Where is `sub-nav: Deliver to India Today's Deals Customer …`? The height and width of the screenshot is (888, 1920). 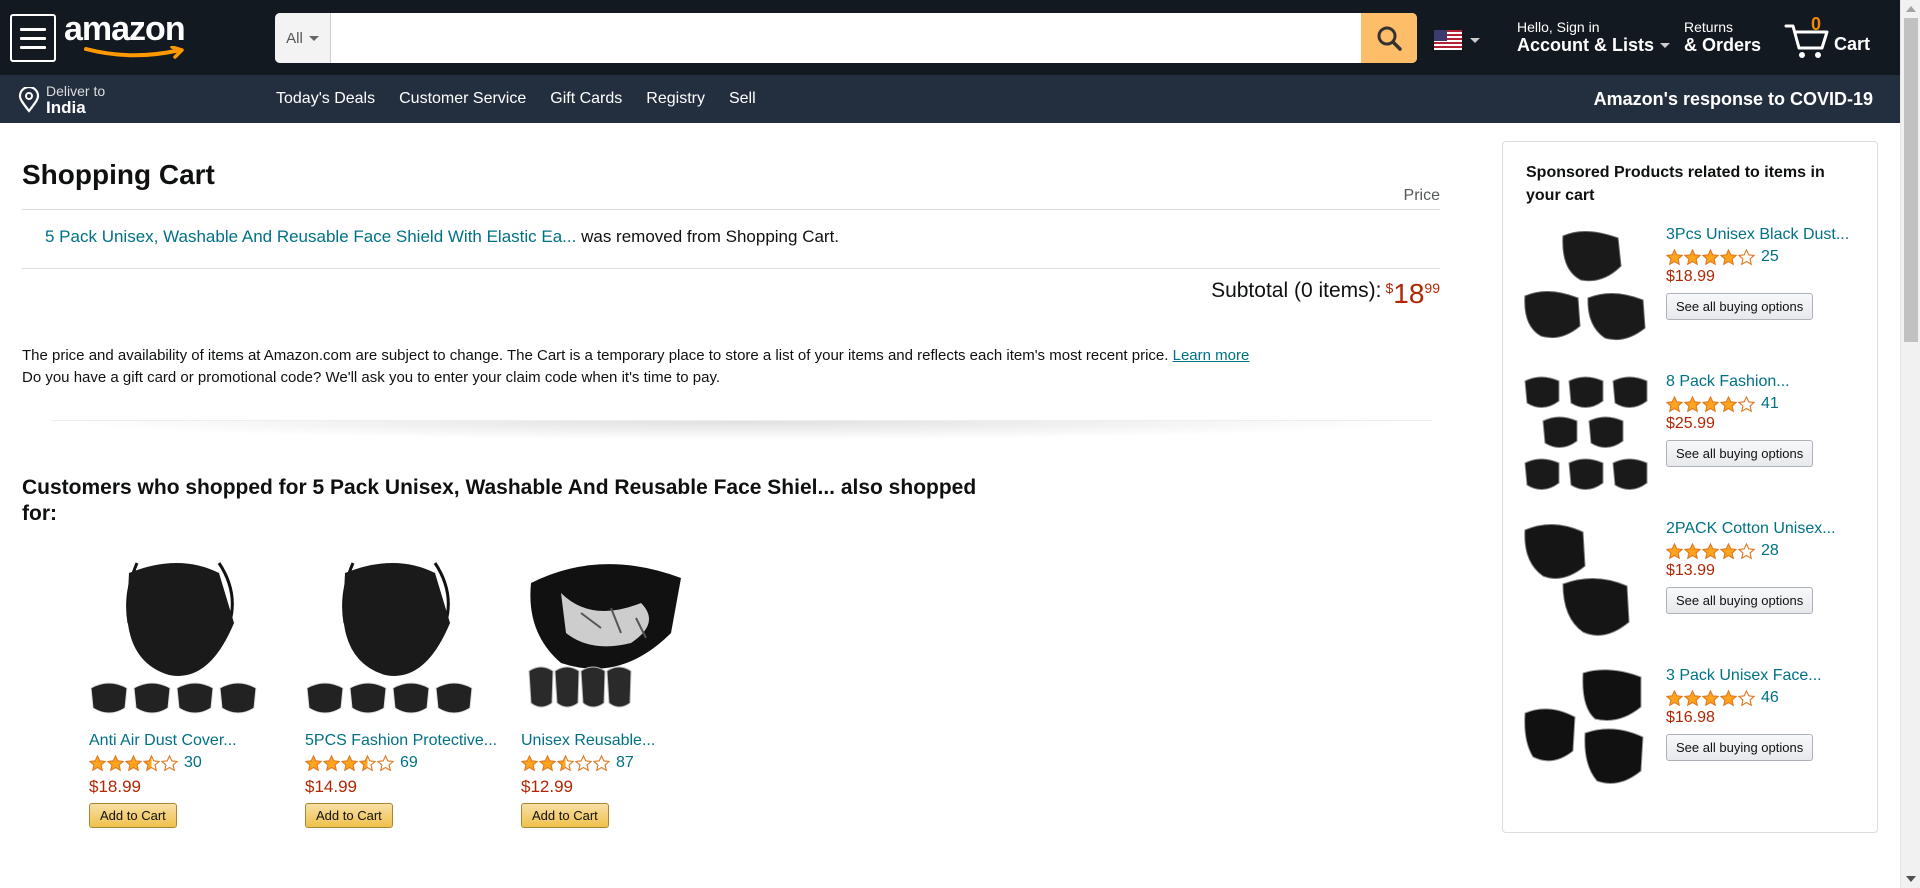 sub-nav: Deliver to India Today's Deals Customer … is located at coordinates (950, 99).